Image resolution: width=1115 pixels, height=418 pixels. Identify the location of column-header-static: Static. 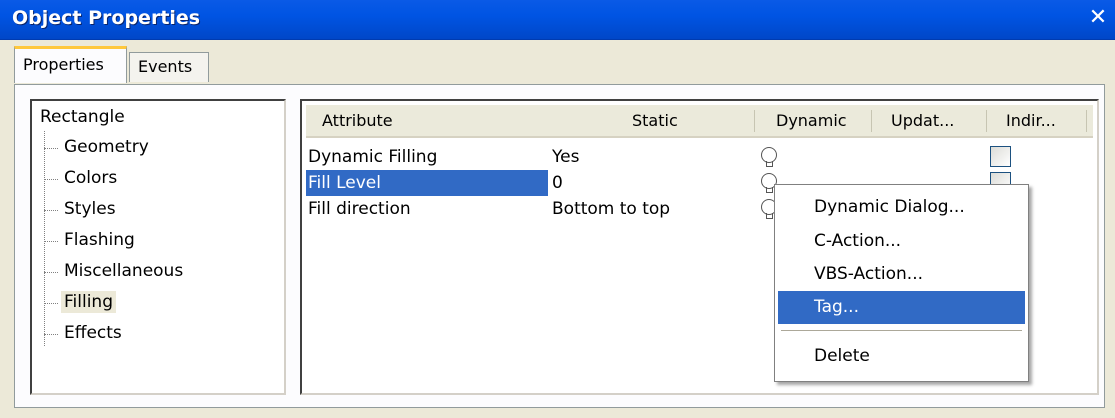
(655, 120).